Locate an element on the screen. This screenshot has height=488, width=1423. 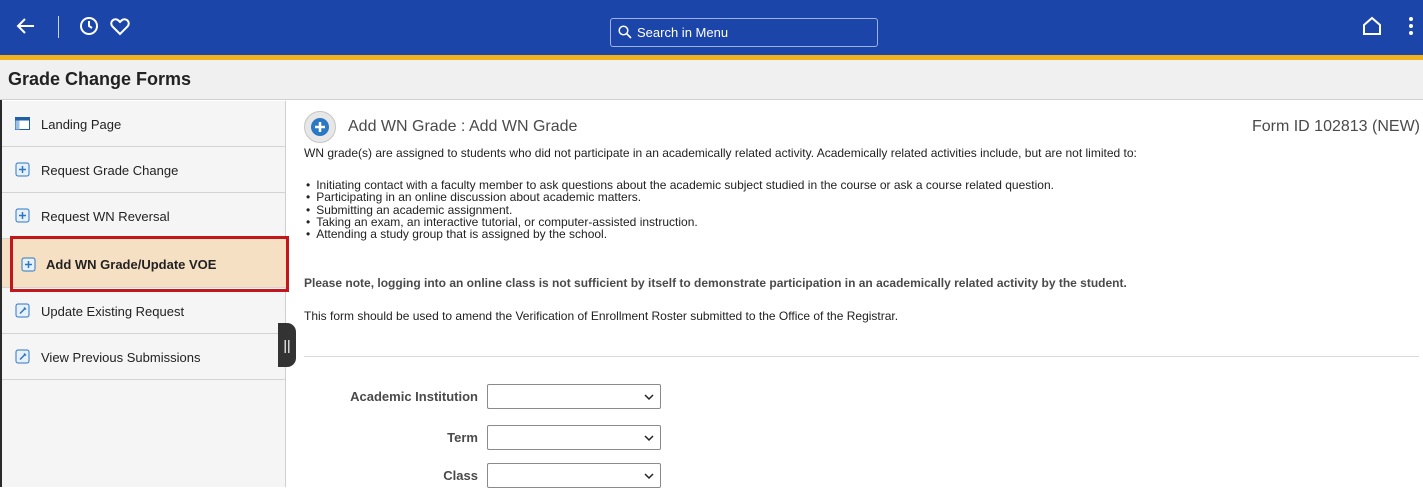
search-input: Search in Menu is located at coordinates (744, 32).